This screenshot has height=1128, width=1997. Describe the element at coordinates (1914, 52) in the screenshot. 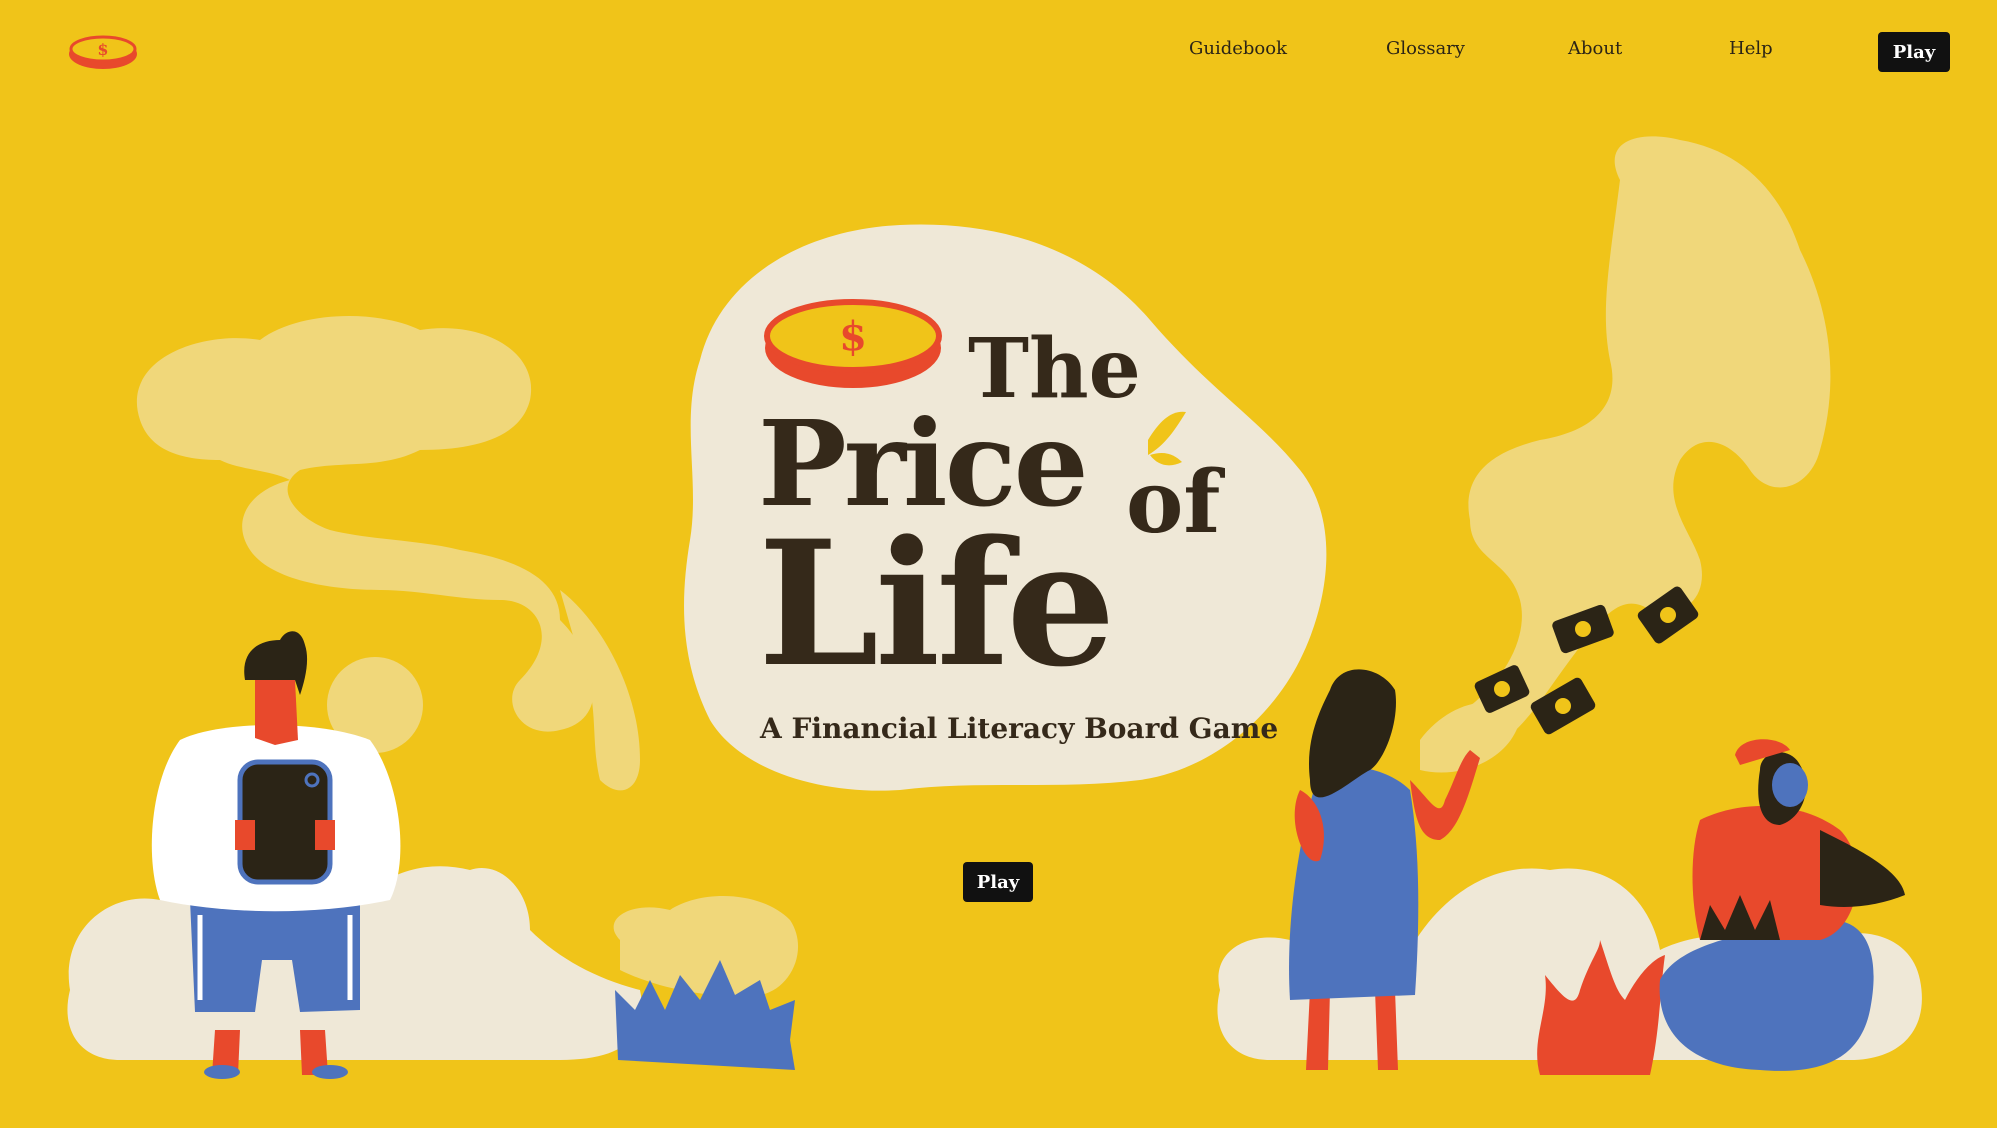

I see `nav-play-button: Play` at that location.